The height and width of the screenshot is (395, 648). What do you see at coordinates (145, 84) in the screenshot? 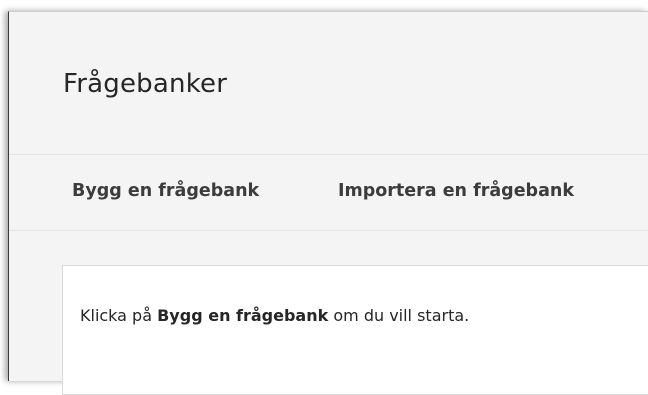
I see `page-title: Frågebanker` at bounding box center [145, 84].